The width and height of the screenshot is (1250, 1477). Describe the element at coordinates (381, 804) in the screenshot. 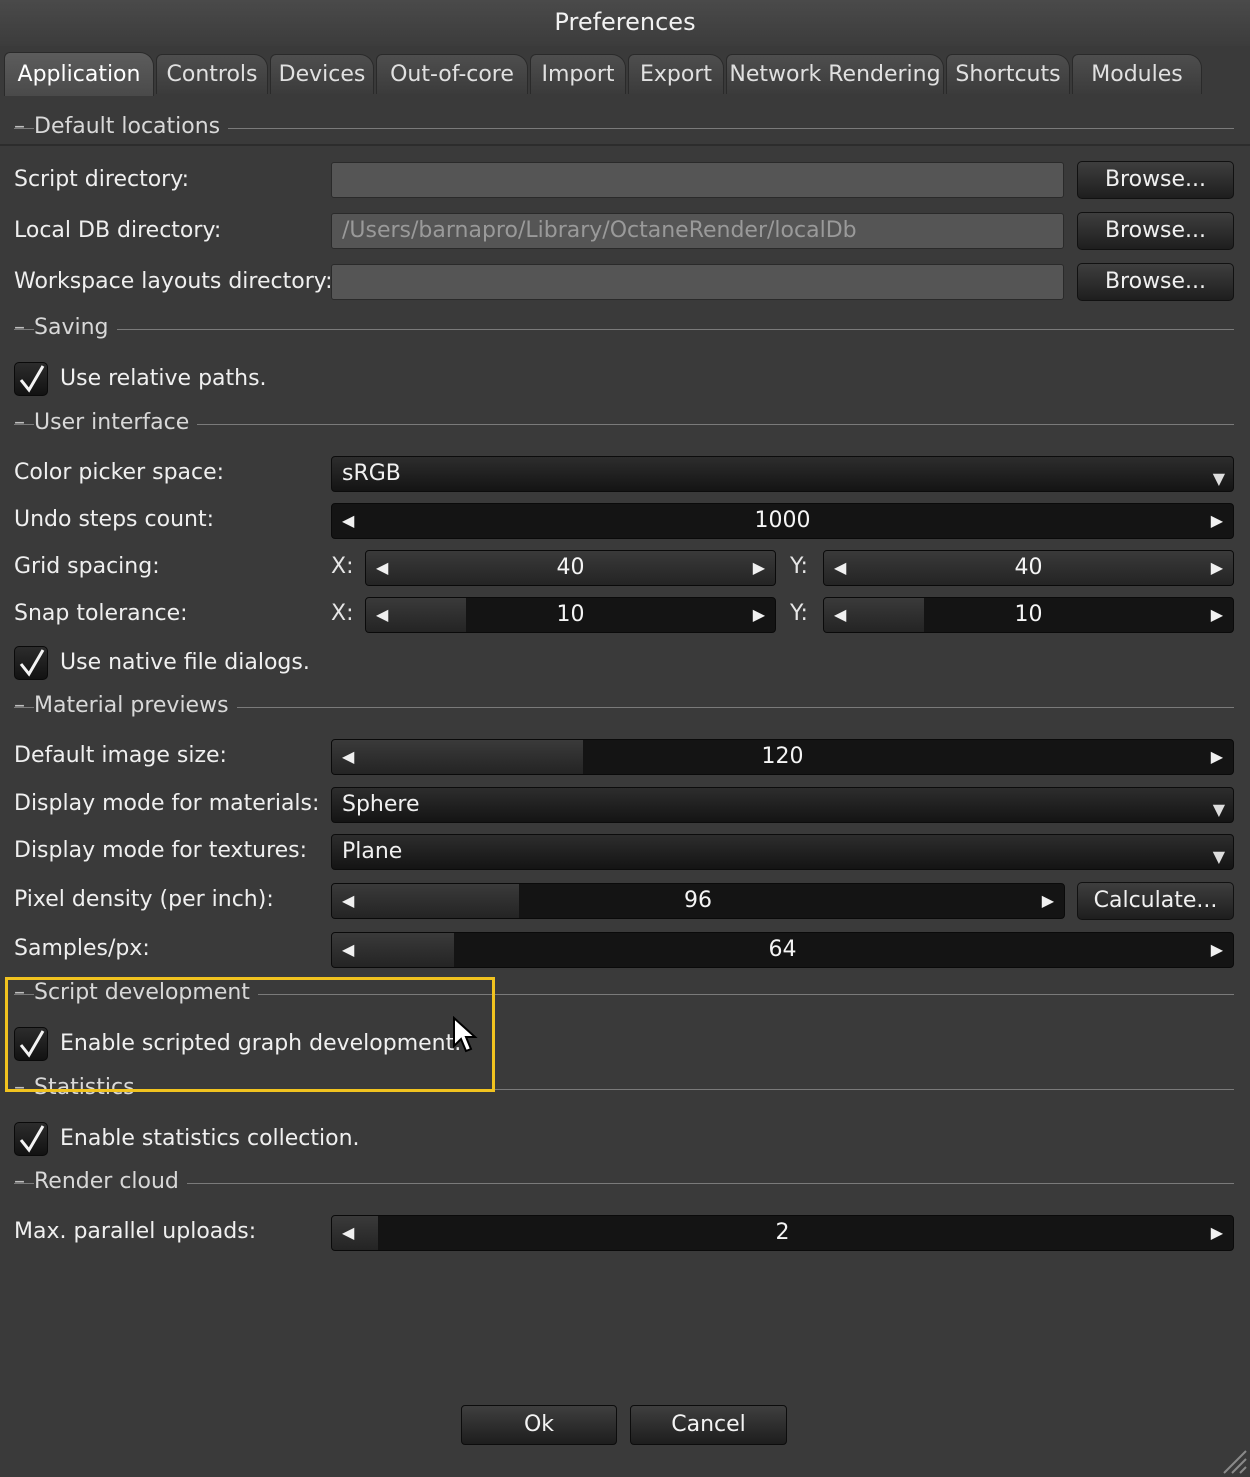

I see `display-mode-materials-value: Sphere` at that location.